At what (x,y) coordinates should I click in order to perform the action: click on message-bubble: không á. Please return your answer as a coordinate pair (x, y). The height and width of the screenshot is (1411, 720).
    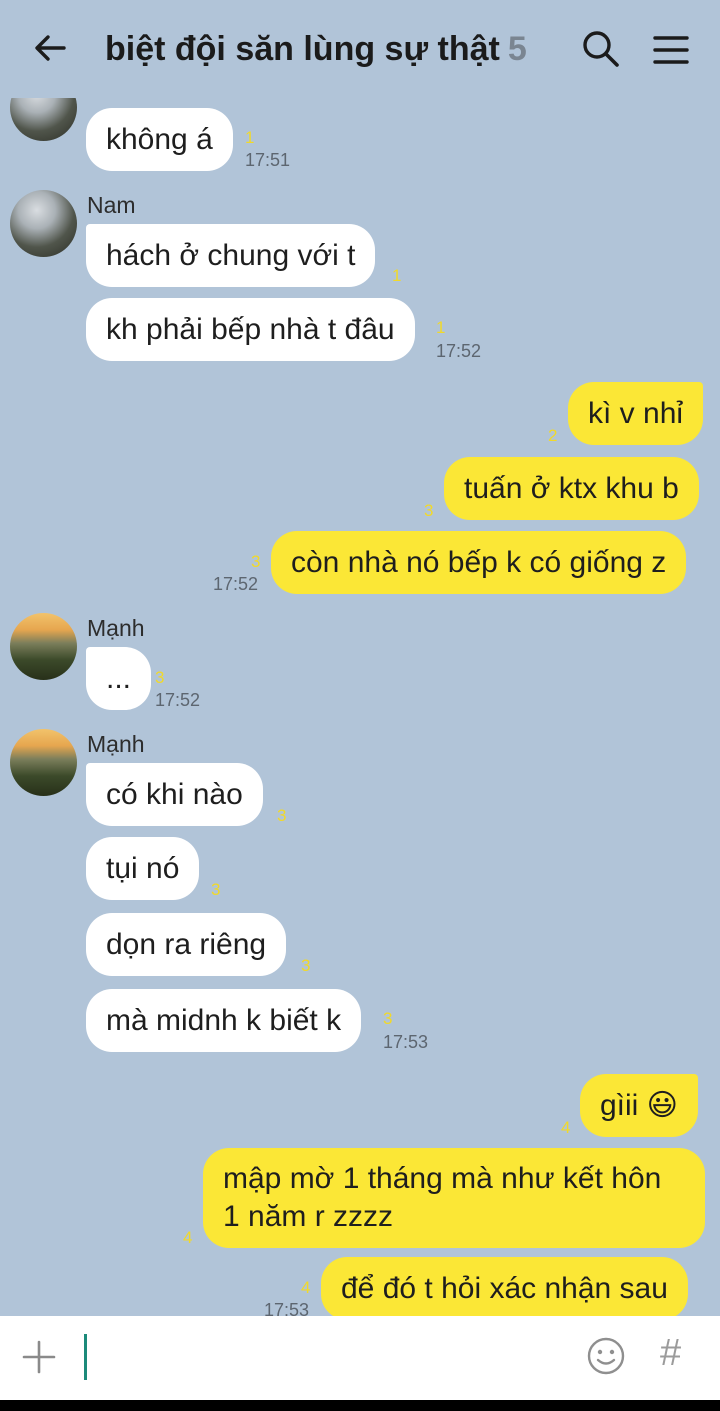
    Looking at the image, I should click on (159, 139).